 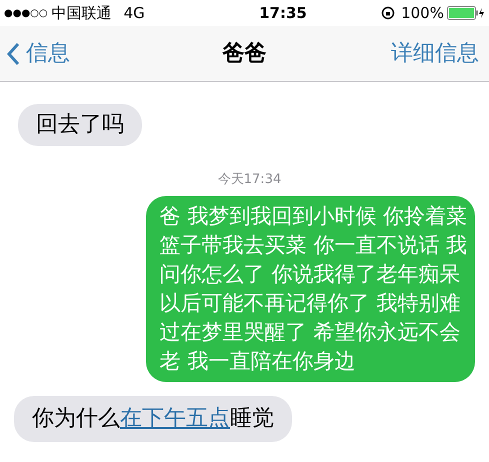 What do you see at coordinates (82, 13) in the screenshot?
I see `carrier-name: 中国联通` at bounding box center [82, 13].